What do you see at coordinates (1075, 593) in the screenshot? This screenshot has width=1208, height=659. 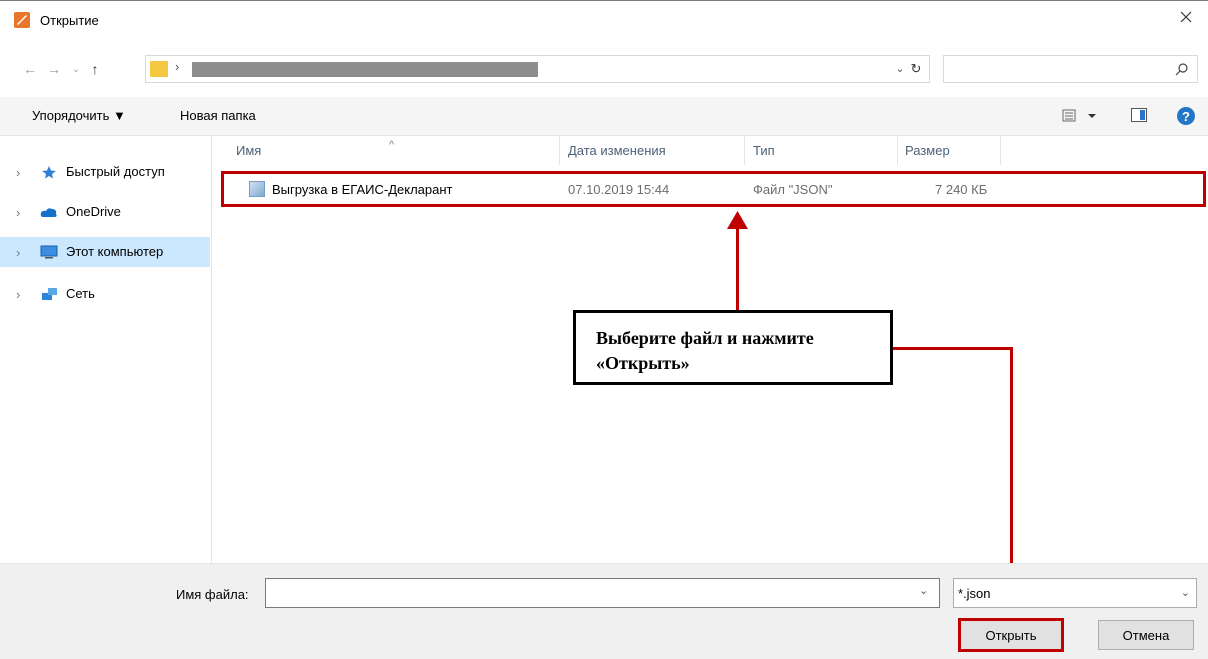 I see `file-type-filter: *.json ⌄` at bounding box center [1075, 593].